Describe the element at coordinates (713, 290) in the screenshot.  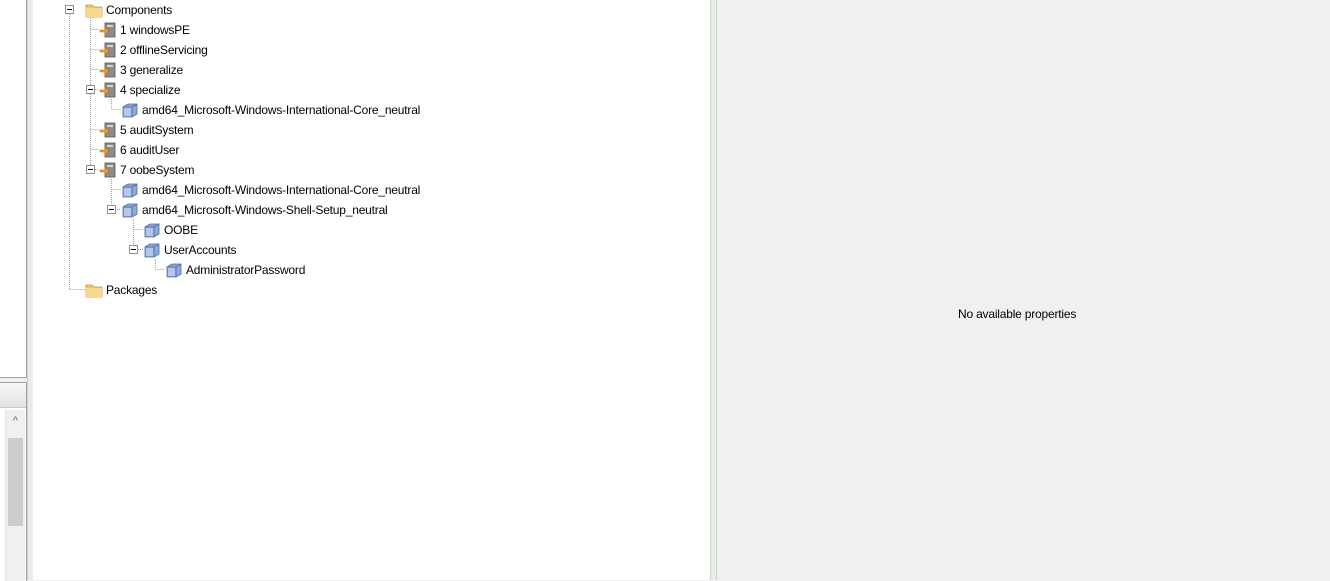
I see `splitter-right` at that location.